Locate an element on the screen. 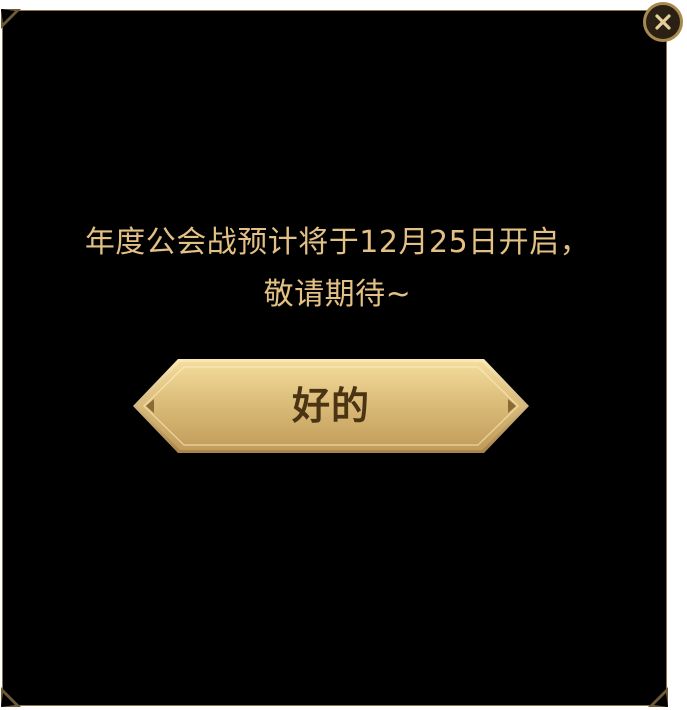  notice-message-line-1: 年度公会战预计将于12月25日开启， is located at coordinates (337, 242).